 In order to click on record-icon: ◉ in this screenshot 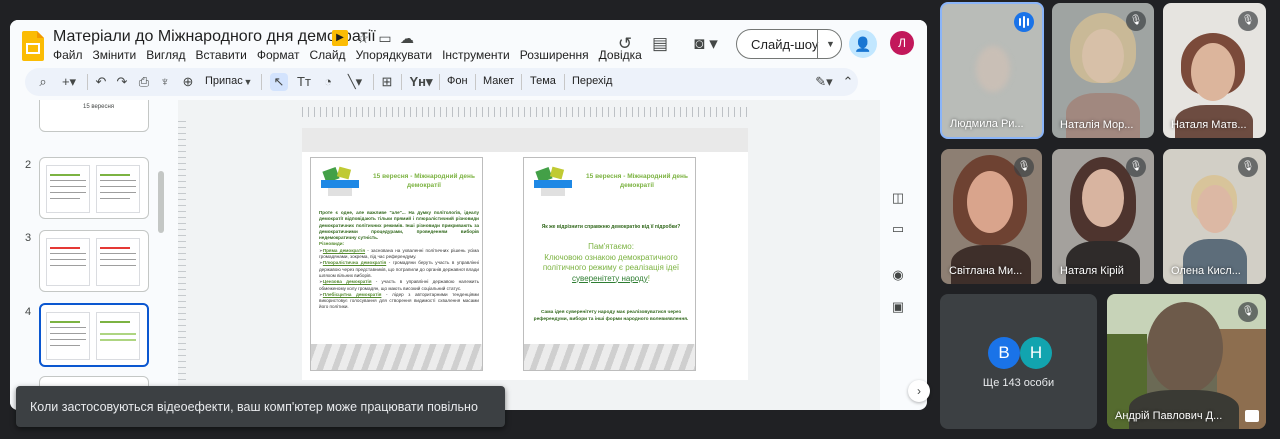, I will do `click(898, 275)`.